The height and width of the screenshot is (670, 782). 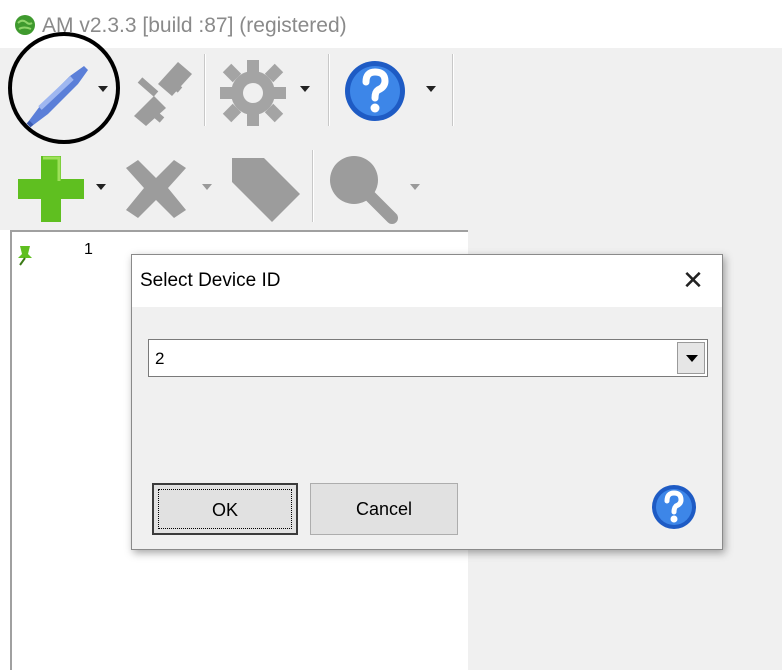 I want to click on device-id-value: 2, so click(x=160, y=358).